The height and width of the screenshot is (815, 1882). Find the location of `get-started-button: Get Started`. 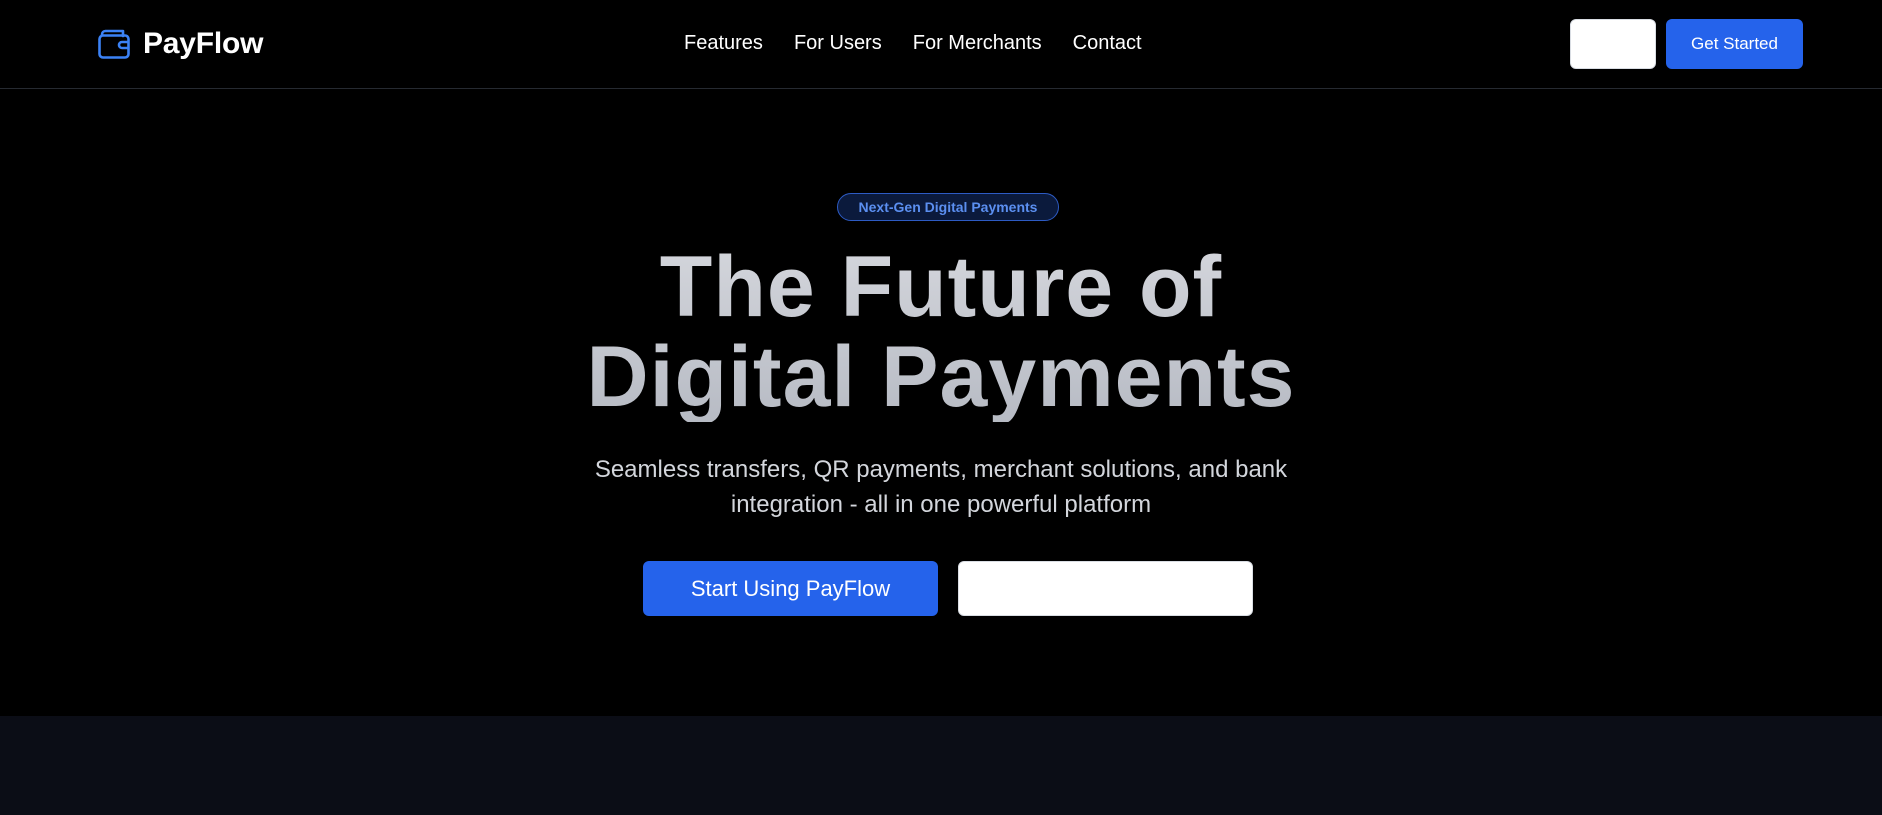

get-started-button: Get Started is located at coordinates (1734, 44).